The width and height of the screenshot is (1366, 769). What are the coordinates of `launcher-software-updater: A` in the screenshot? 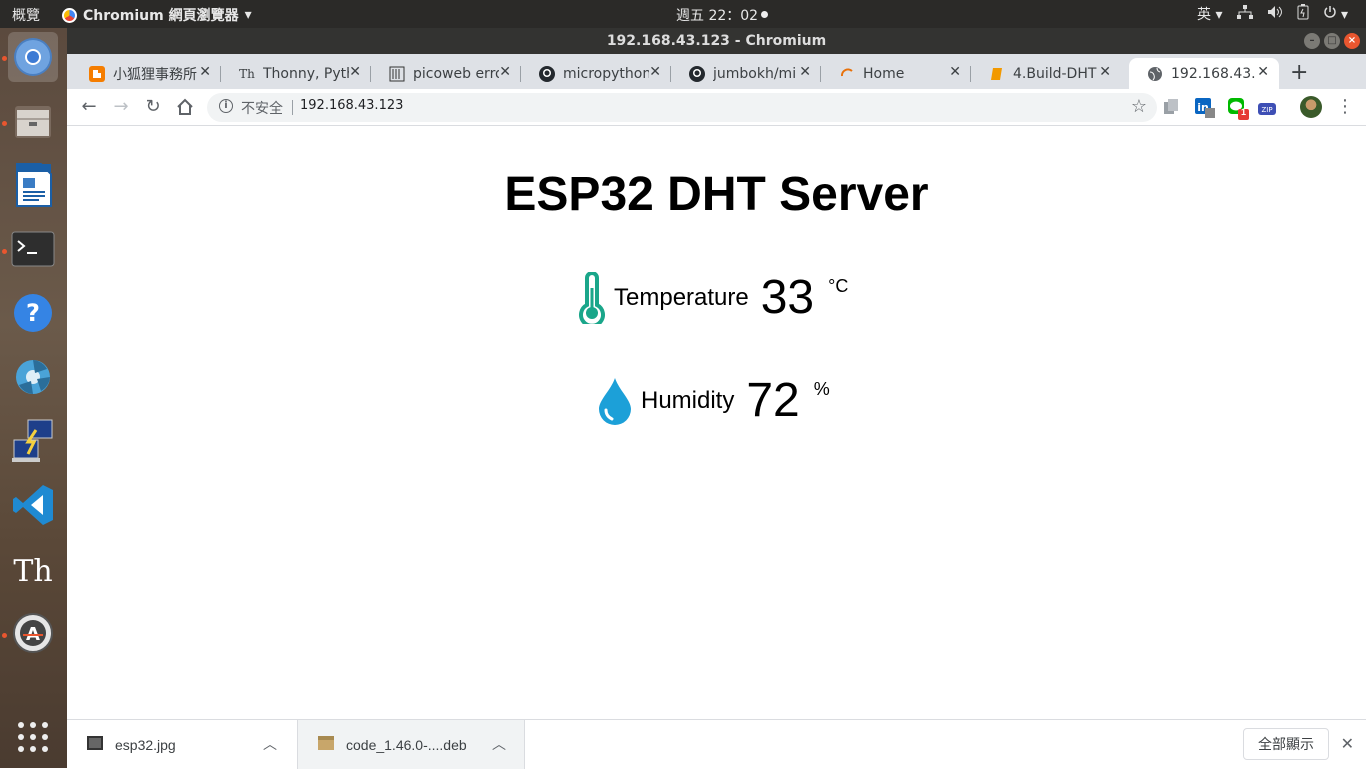 It's located at (33, 633).